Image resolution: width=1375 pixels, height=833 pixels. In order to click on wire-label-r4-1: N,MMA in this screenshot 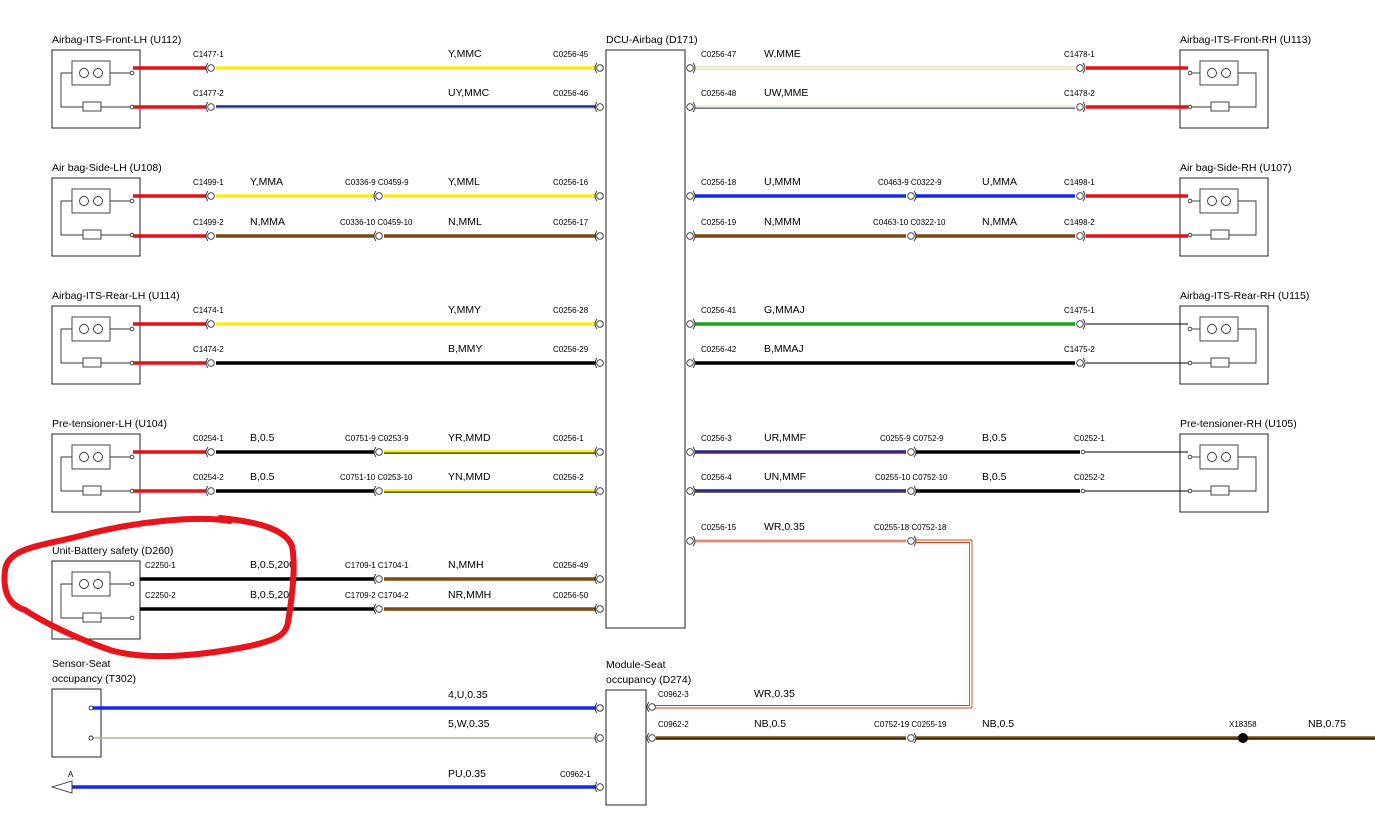, I will do `click(999, 222)`.